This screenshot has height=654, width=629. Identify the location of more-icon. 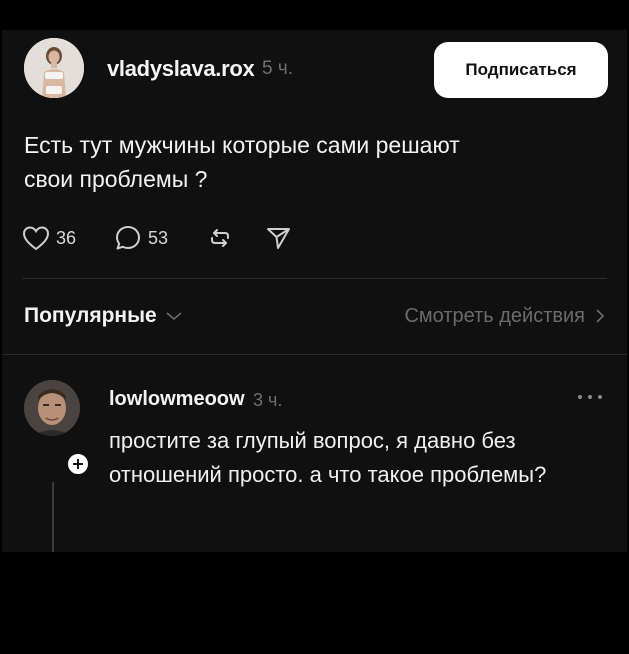
(590, 397).